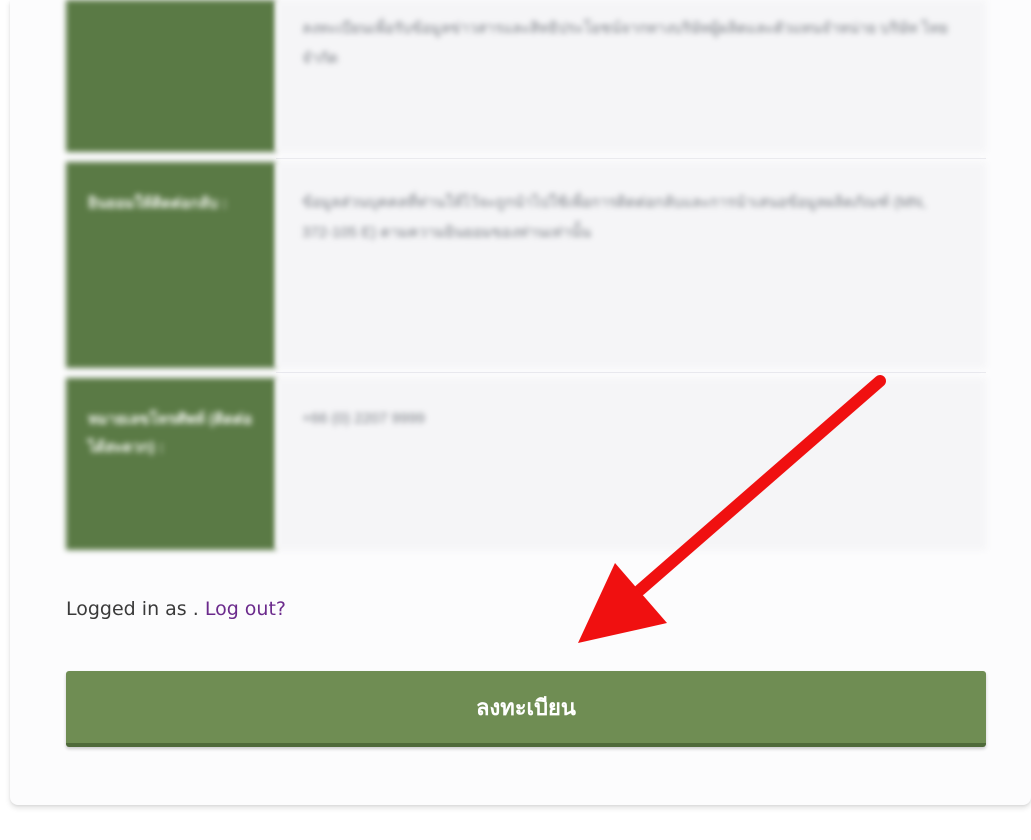 The image size is (1031, 840). I want to click on info-row-label: หมายเลขโทรศัพท์ (ติดต่อได้สะดวก) :, so click(171, 464).